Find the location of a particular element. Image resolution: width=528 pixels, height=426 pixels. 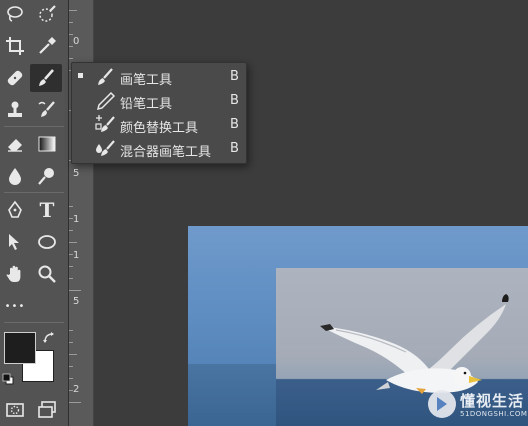

path-selection-tool-icon is located at coordinates (15, 242).